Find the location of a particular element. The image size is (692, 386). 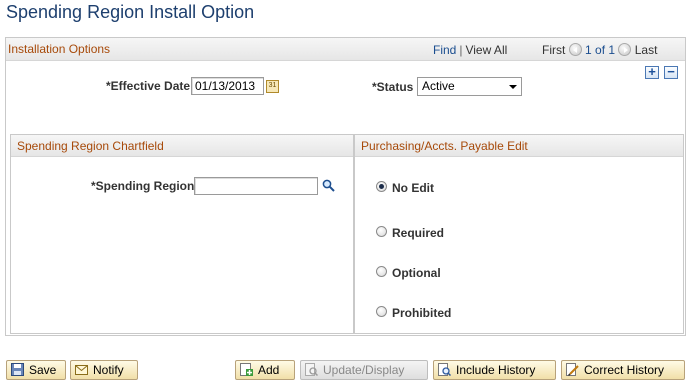

last-label: Last is located at coordinates (646, 50).